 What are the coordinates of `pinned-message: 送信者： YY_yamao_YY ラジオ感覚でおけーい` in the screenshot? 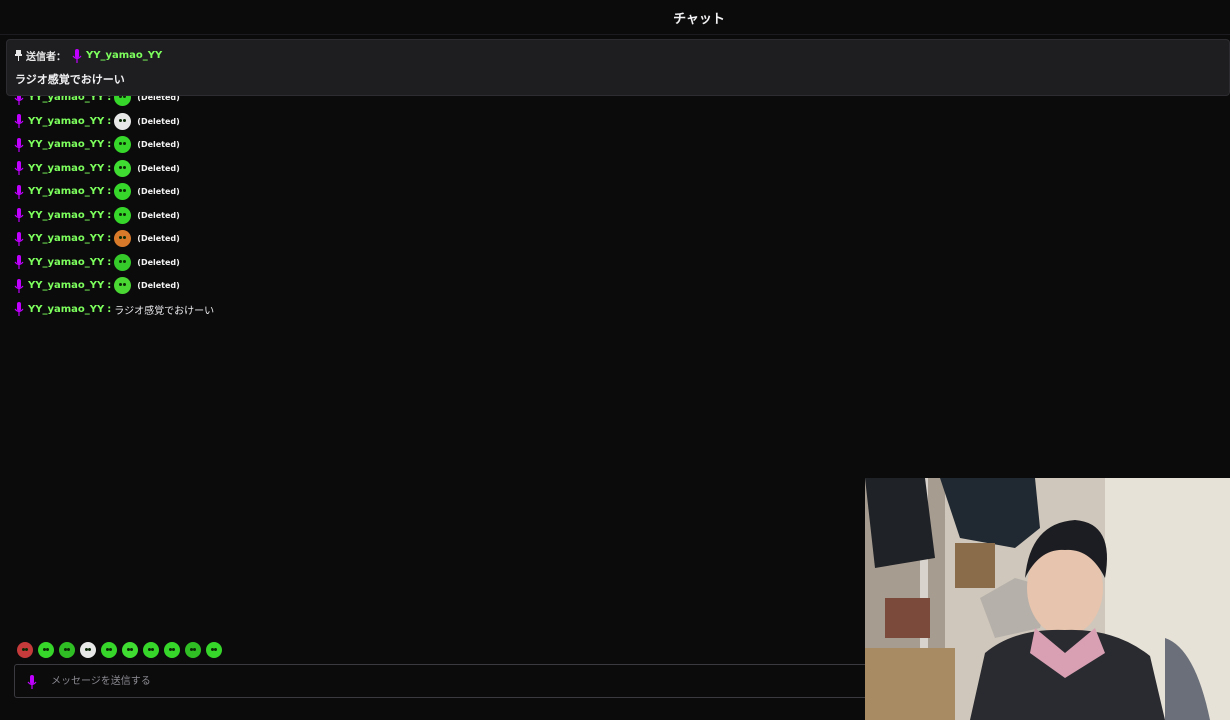 It's located at (618, 67).